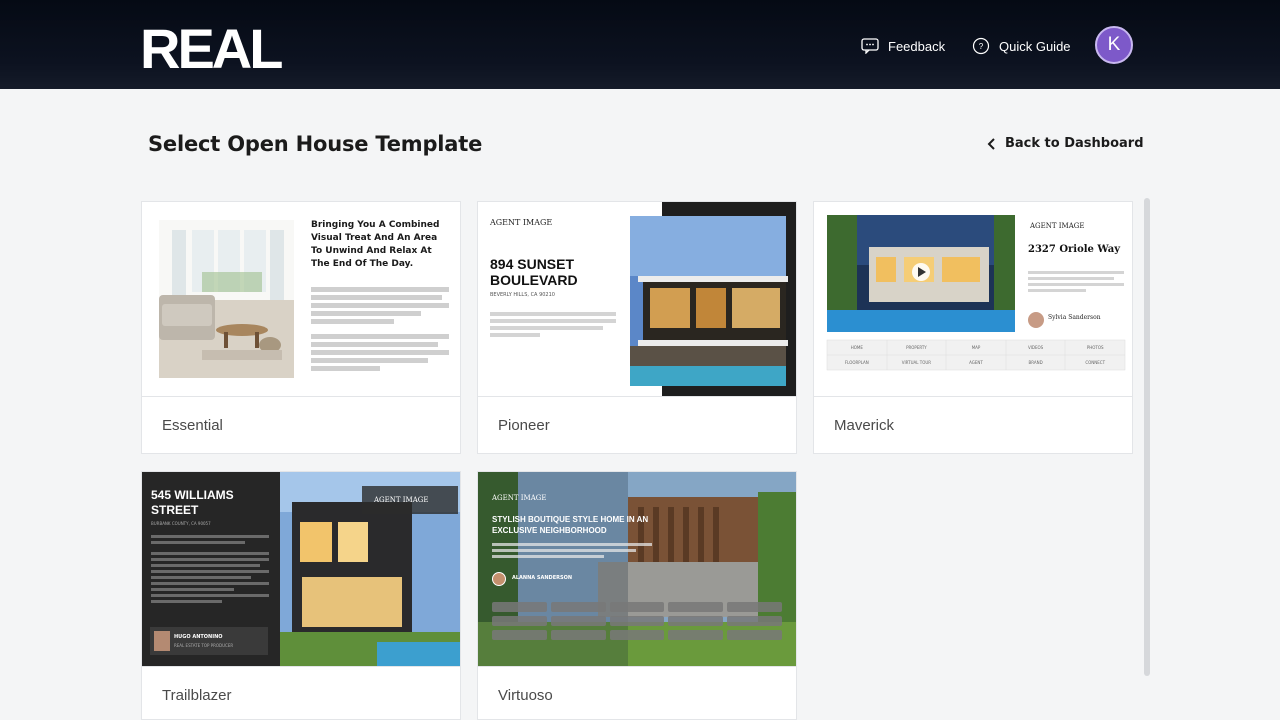 This screenshot has height=720, width=1280. What do you see at coordinates (204, 645) in the screenshot?
I see `template-agent-title: REAL ESTATE TOP PRODUCER` at bounding box center [204, 645].